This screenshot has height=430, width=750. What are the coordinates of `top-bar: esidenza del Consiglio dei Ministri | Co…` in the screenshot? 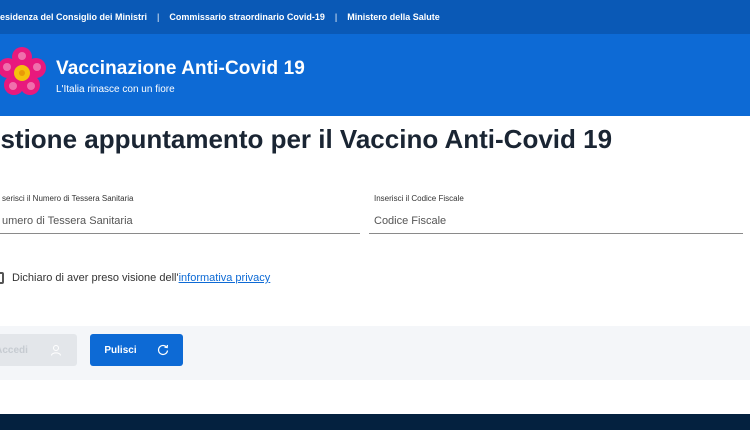 It's located at (375, 17).